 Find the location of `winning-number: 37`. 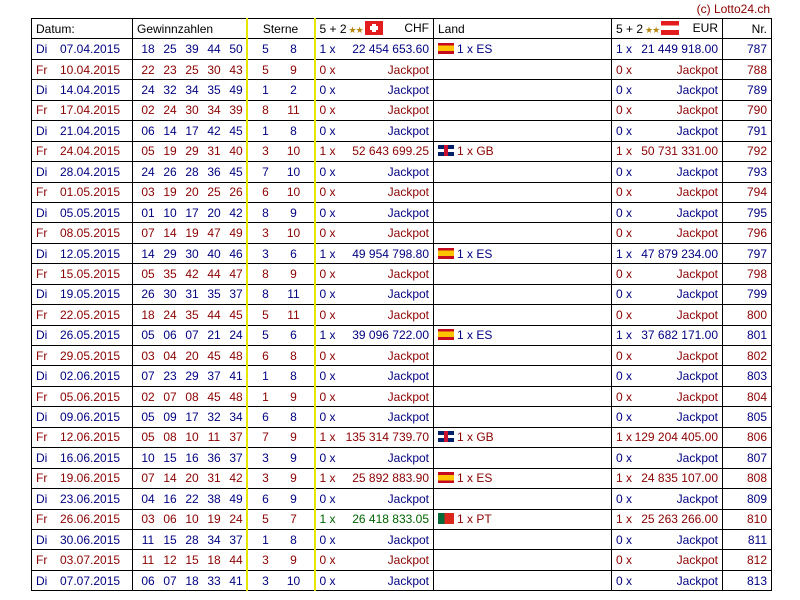

winning-number: 37 is located at coordinates (214, 376).